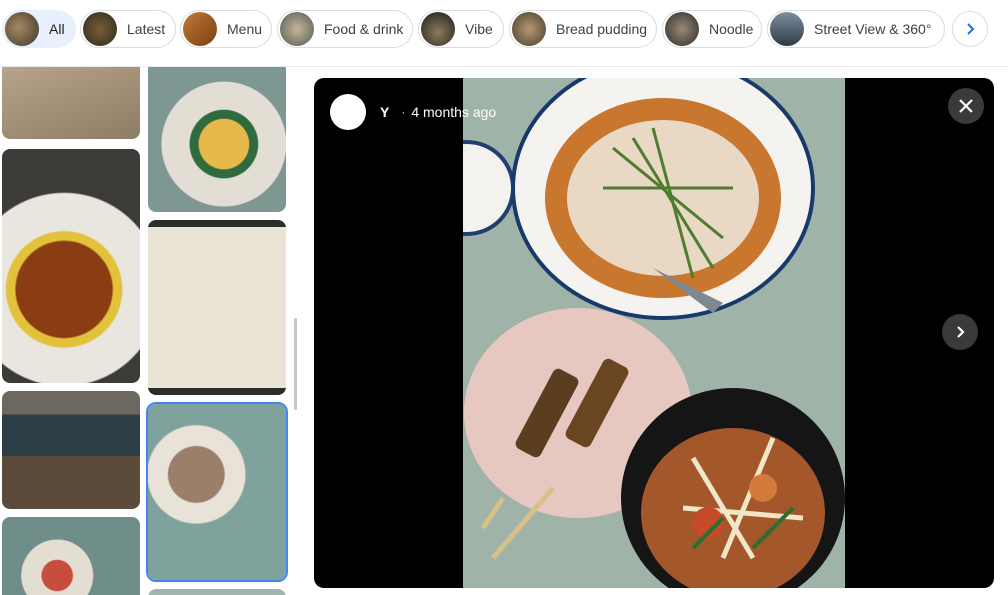 Image resolution: width=1008 pixels, height=595 pixels. Describe the element at coordinates (57, 29) in the screenshot. I see `chip-label: All` at that location.